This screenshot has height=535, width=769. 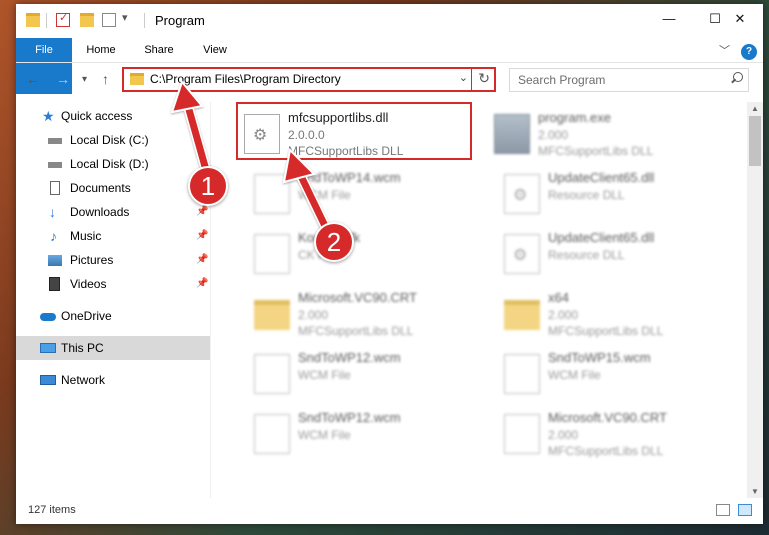 What do you see at coordinates (755, 491) in the screenshot?
I see `scroll-down-icon: ▼` at bounding box center [755, 491].